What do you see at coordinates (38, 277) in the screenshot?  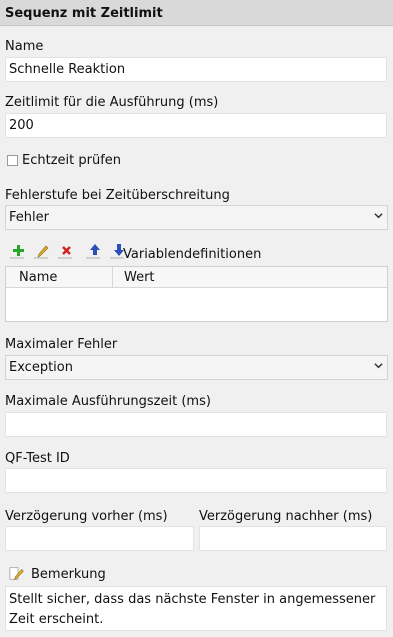 I see `column-header-name: Name` at bounding box center [38, 277].